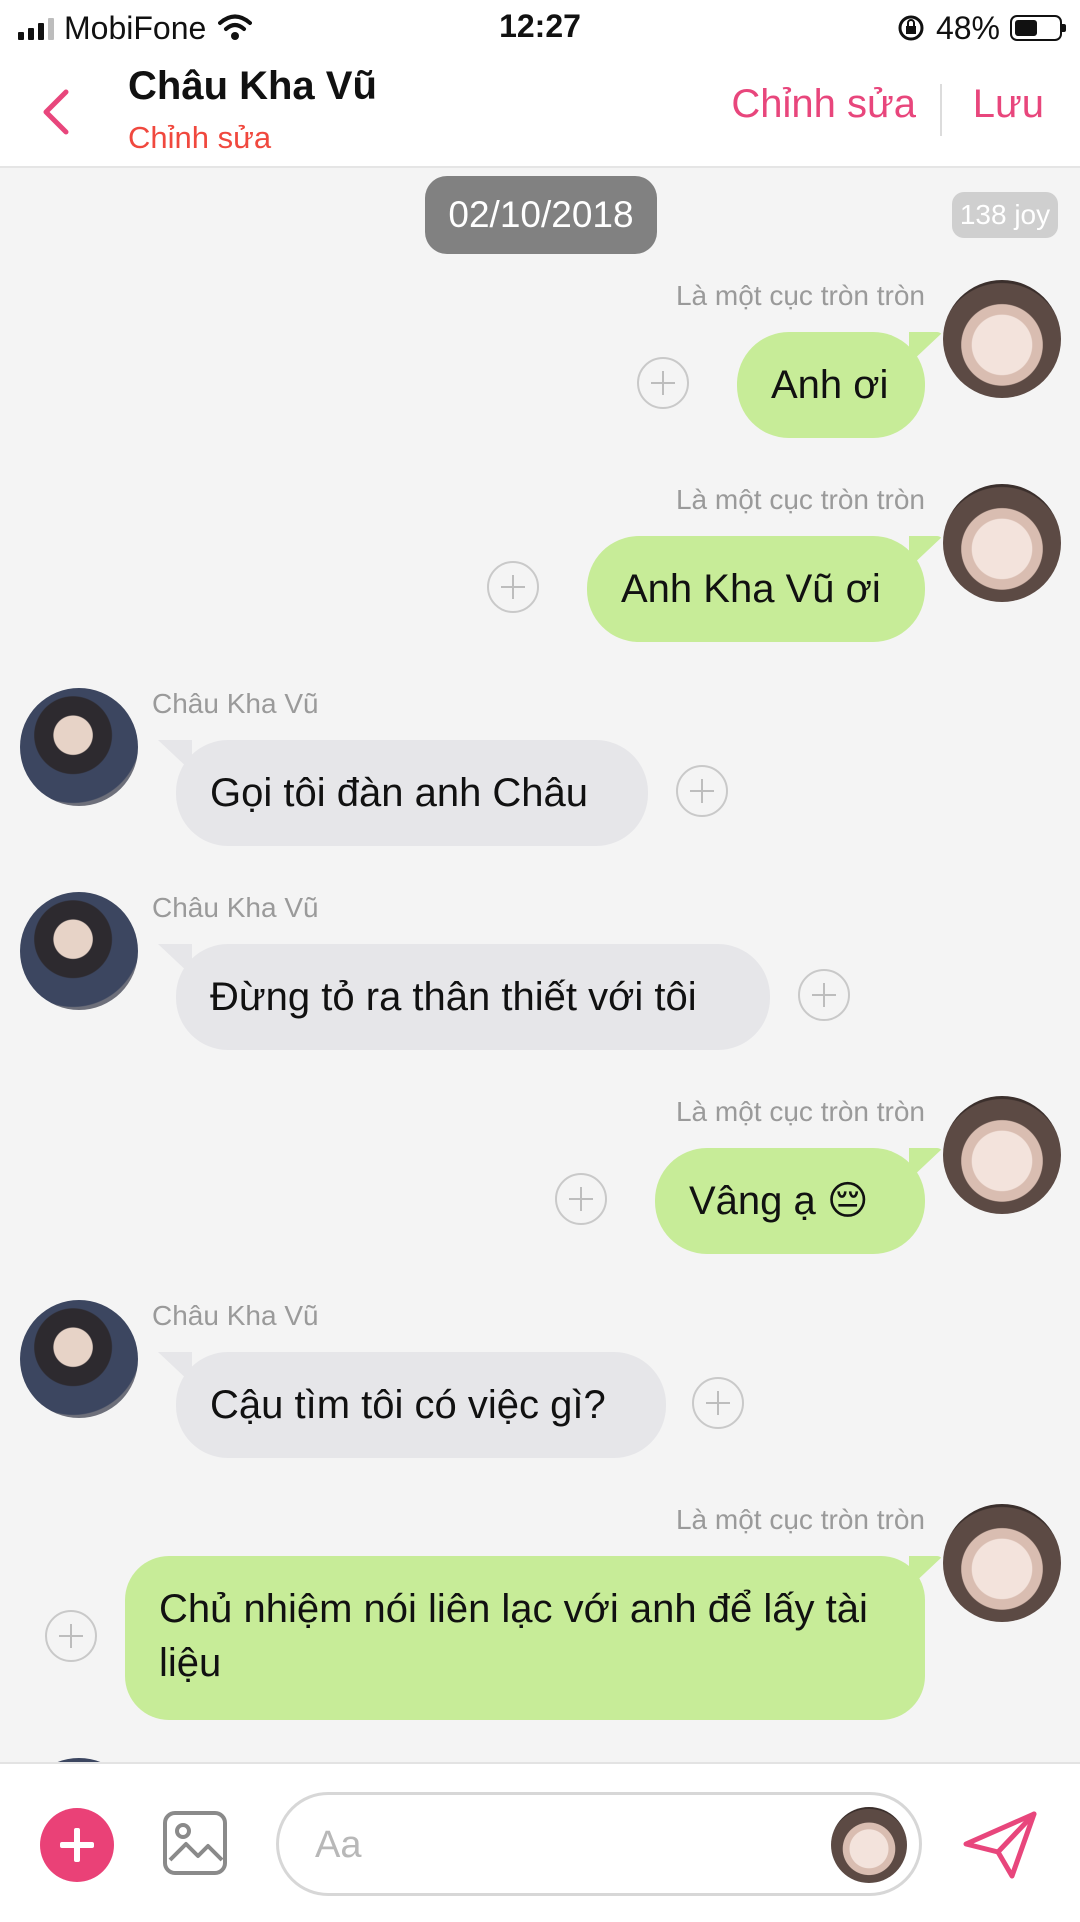 Image resolution: width=1080 pixels, height=1922 pixels. What do you see at coordinates (756, 589) in the screenshot?
I see `message-bubble: Anh Kha Vũ ơi` at bounding box center [756, 589].